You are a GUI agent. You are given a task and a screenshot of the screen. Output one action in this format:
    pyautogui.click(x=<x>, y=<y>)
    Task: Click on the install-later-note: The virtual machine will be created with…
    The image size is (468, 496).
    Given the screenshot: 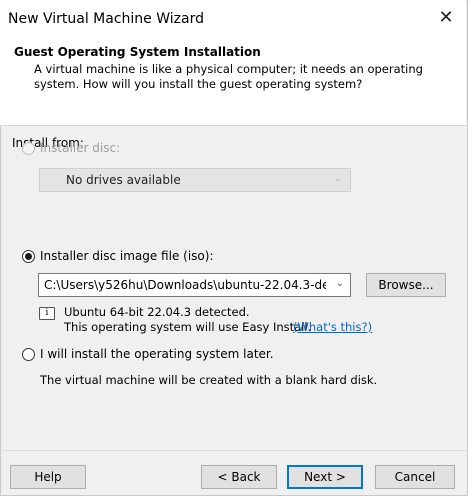 What is the action you would take?
    pyautogui.click(x=209, y=380)
    